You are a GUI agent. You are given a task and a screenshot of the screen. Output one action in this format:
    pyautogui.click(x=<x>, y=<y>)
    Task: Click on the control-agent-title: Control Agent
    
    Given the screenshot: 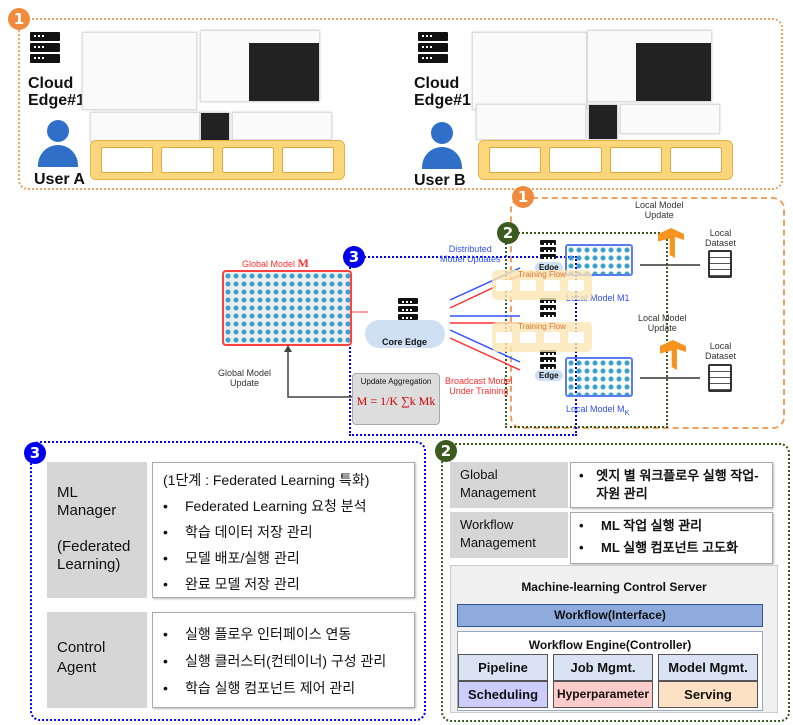 What is the action you would take?
    pyautogui.click(x=97, y=660)
    